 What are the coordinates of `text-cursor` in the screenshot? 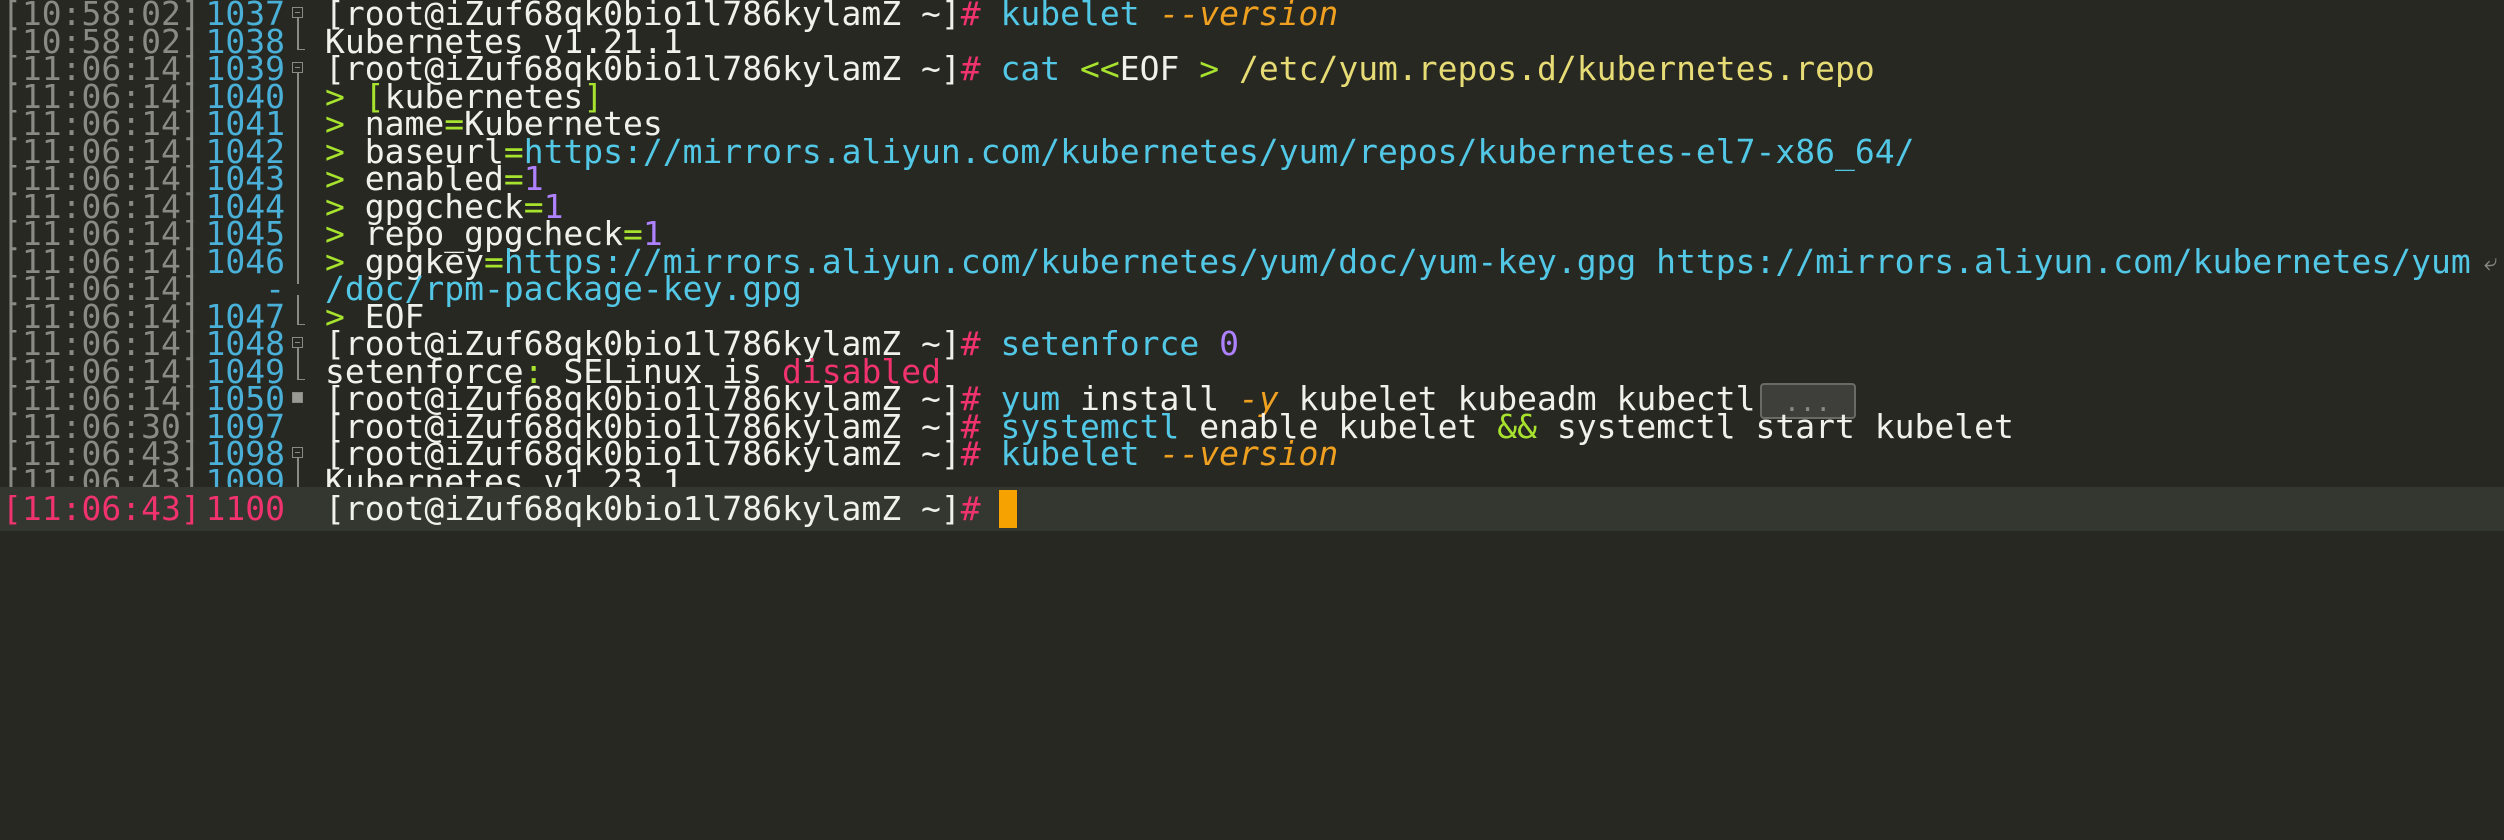 It's located at (1007, 508).